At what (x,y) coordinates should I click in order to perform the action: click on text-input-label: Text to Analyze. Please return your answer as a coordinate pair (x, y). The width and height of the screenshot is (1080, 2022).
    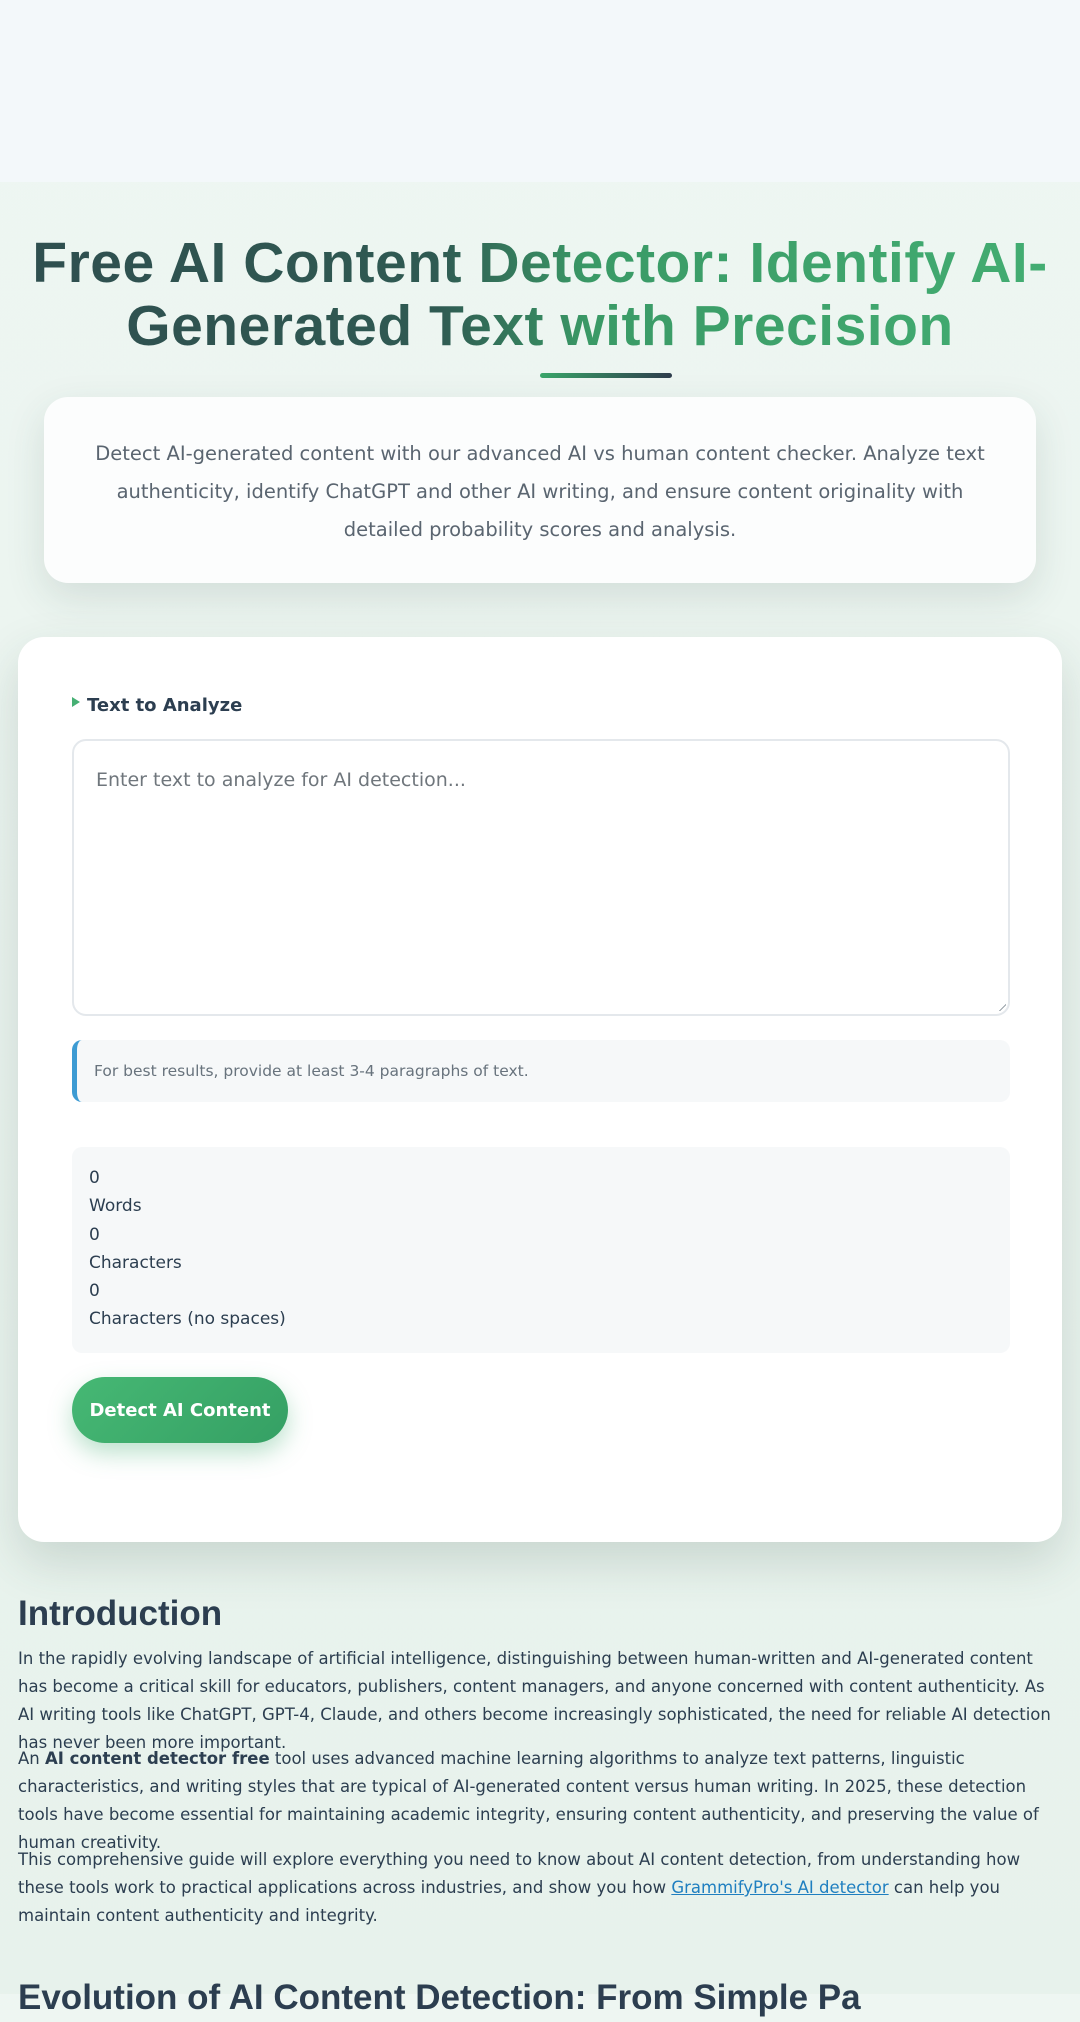
    Looking at the image, I should click on (165, 705).